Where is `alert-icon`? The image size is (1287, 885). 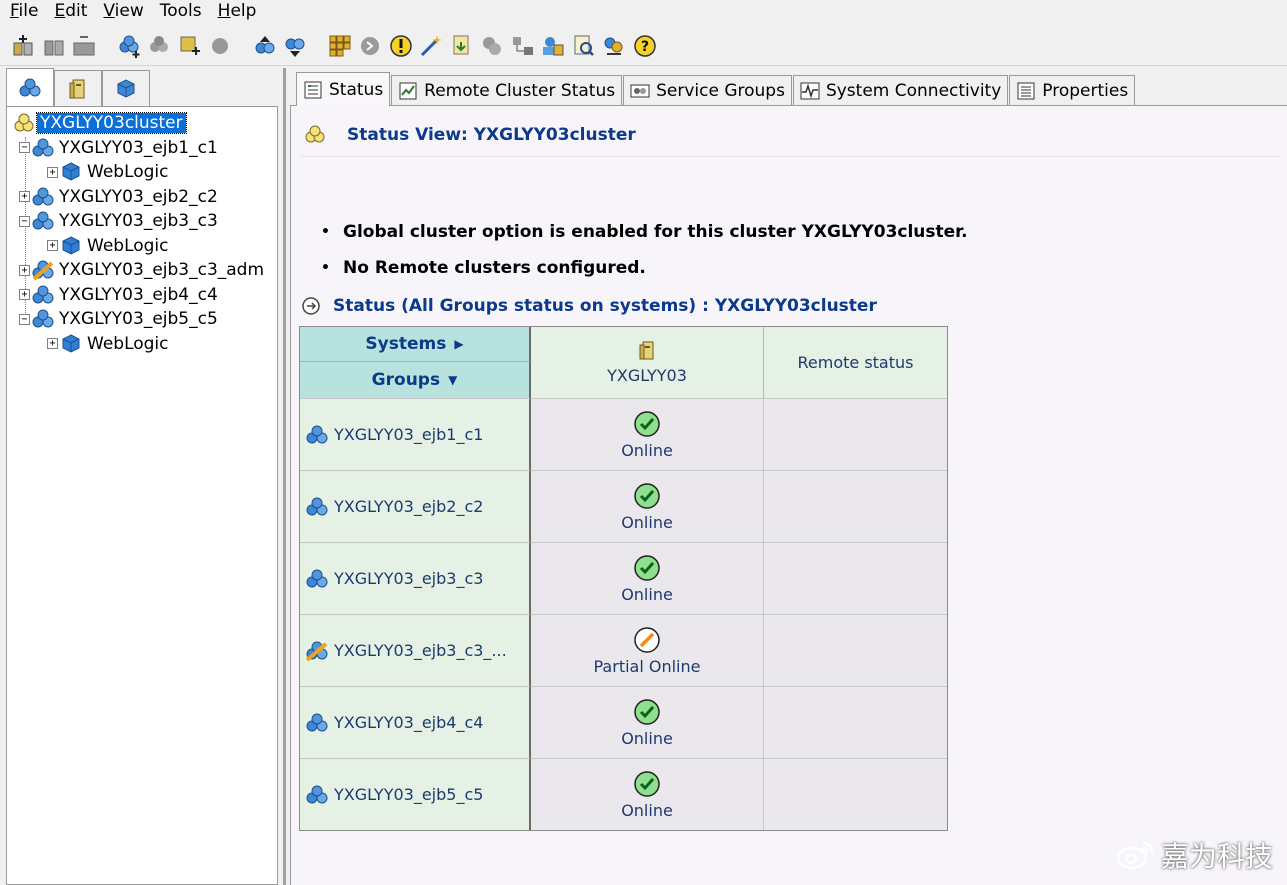
alert-icon is located at coordinates (400, 45).